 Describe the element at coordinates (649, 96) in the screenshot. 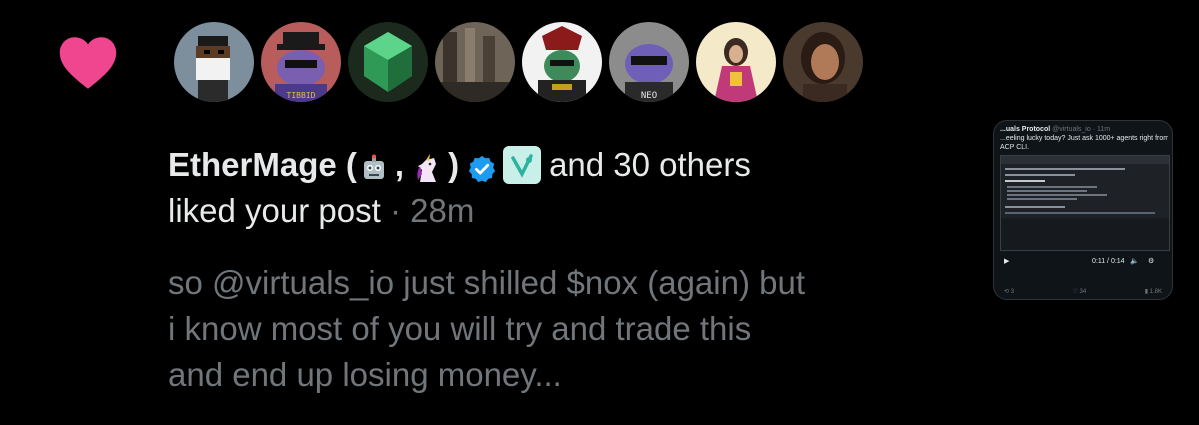

I see `avatar-label: NEO` at that location.